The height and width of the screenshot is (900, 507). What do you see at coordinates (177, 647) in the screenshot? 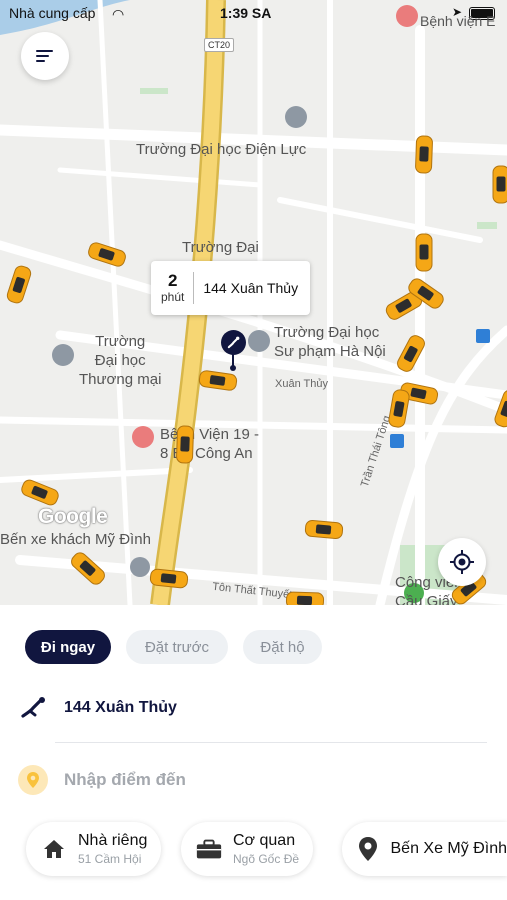
I see `tab-dat-truoc: Đặt trước` at bounding box center [177, 647].